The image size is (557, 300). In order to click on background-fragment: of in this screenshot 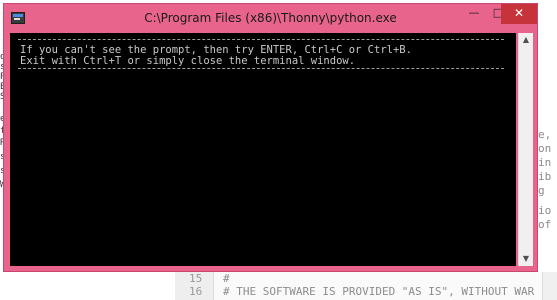, I will do `click(545, 223)`.